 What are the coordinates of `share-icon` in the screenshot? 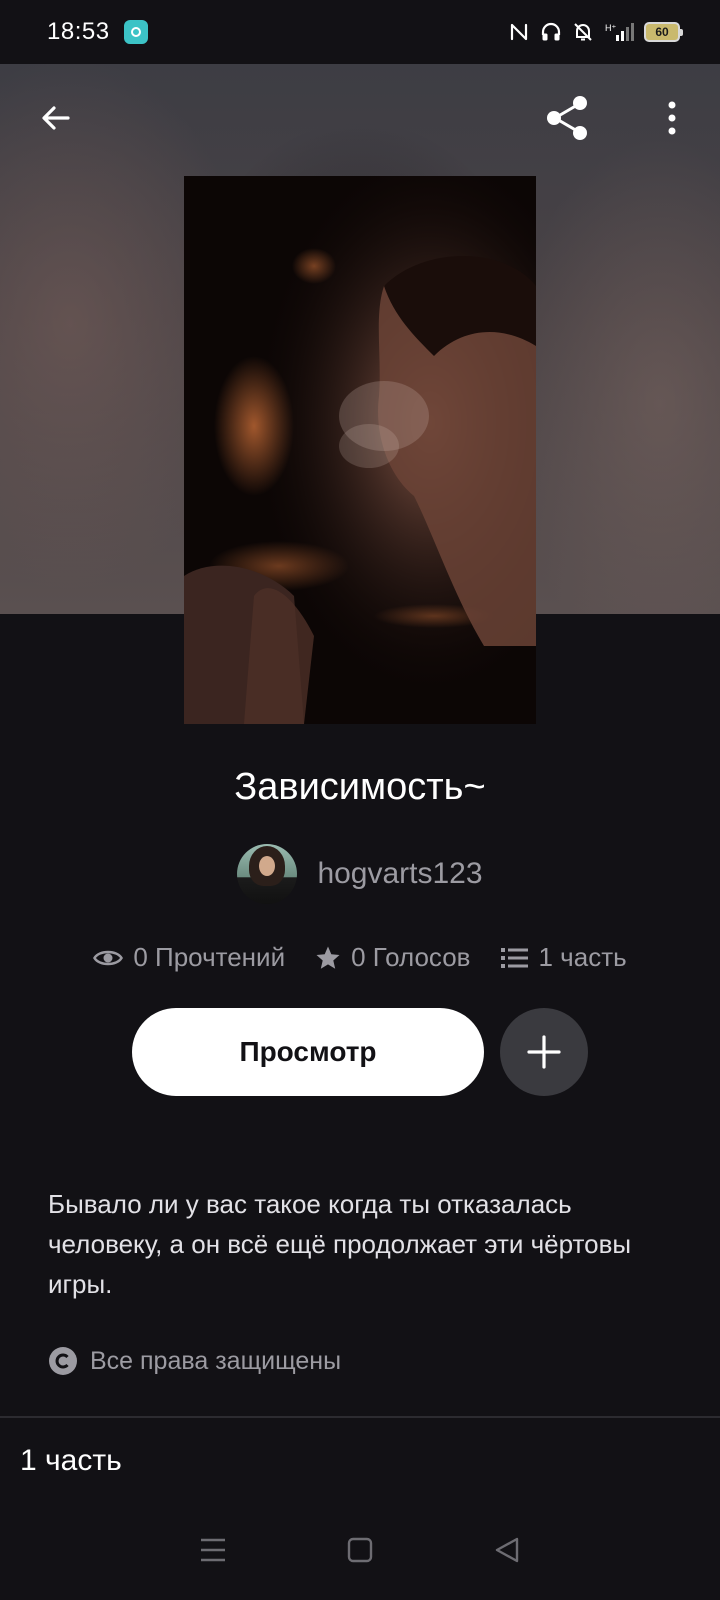 It's located at (567, 118).